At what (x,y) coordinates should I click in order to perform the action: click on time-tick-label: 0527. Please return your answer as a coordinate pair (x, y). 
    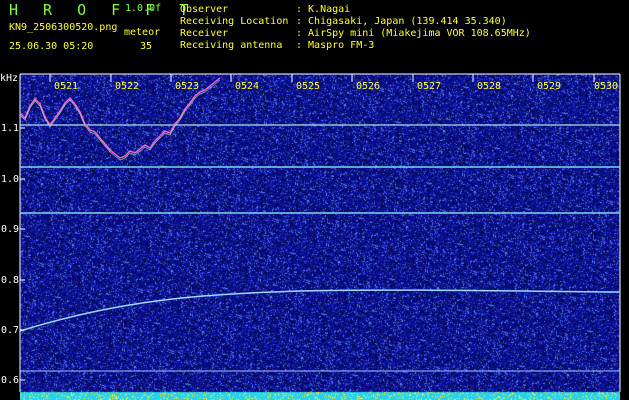
    Looking at the image, I should click on (429, 86).